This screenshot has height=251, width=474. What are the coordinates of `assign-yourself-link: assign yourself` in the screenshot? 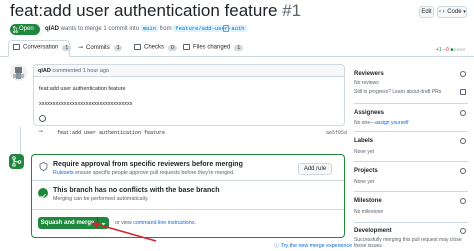 It's located at (391, 123).